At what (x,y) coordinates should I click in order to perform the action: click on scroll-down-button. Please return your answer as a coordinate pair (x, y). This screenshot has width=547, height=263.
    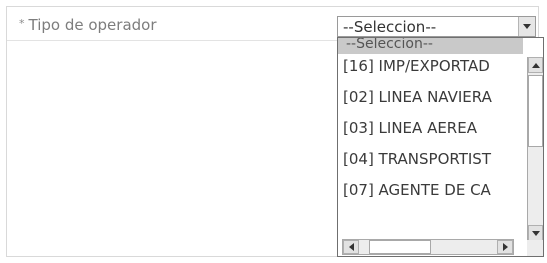
    Looking at the image, I should click on (535, 233).